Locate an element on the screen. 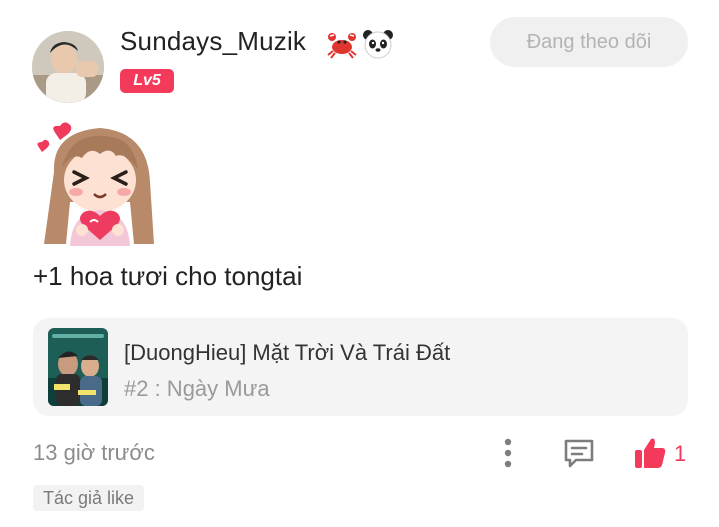  avatar is located at coordinates (68, 67).